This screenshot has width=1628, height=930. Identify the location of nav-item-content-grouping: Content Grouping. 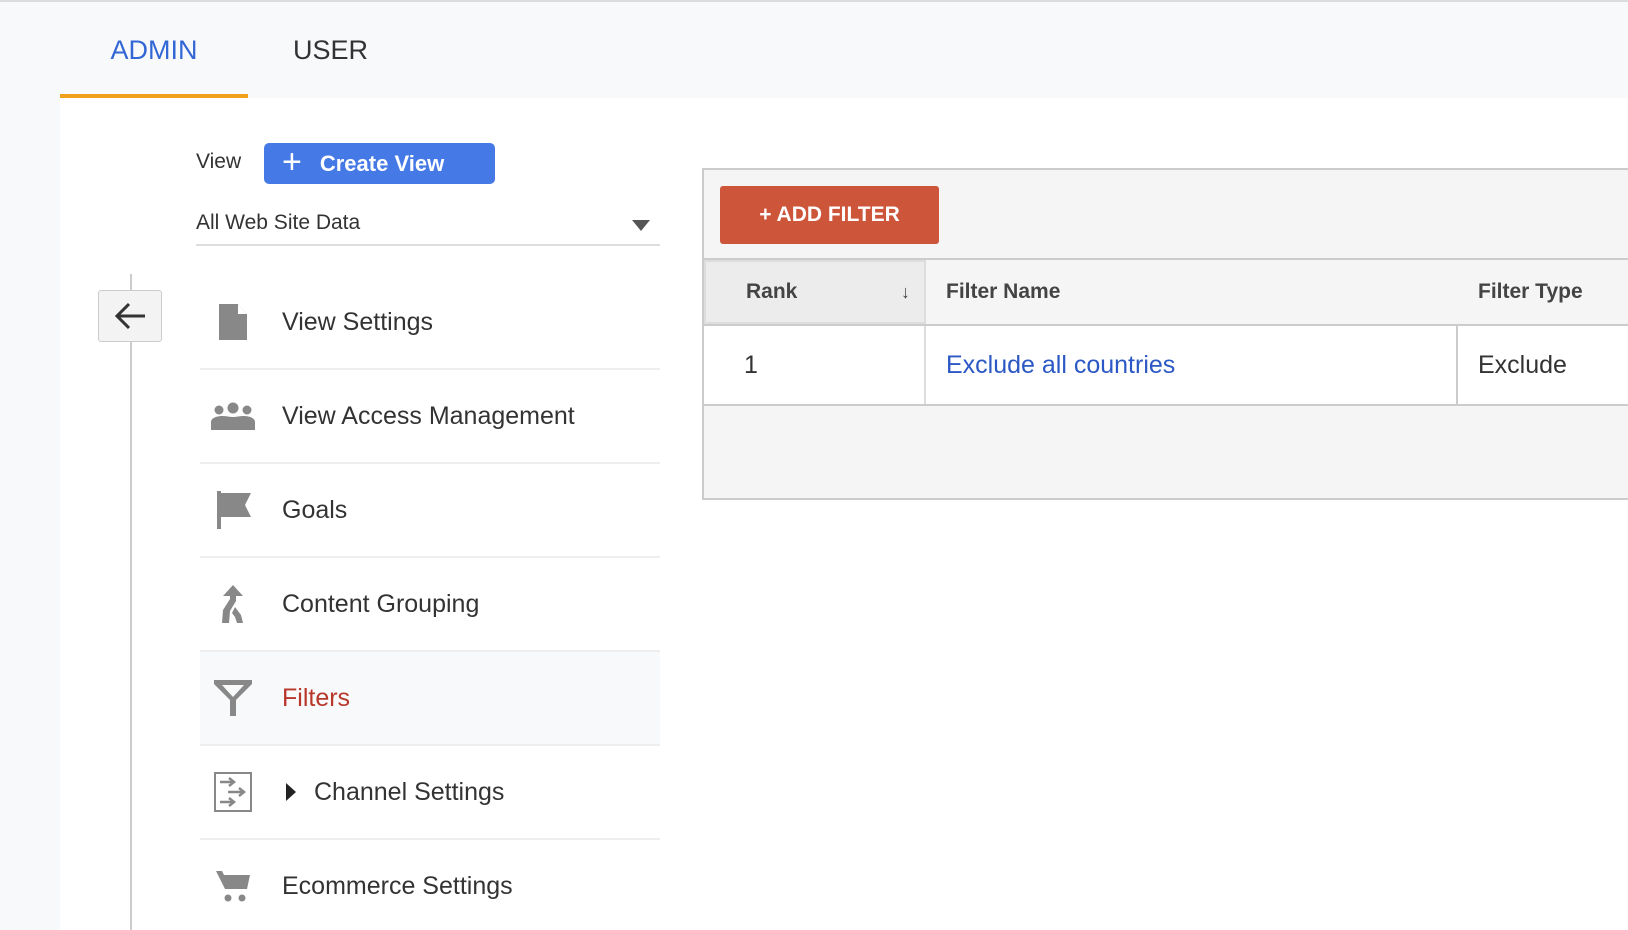
(430, 605).